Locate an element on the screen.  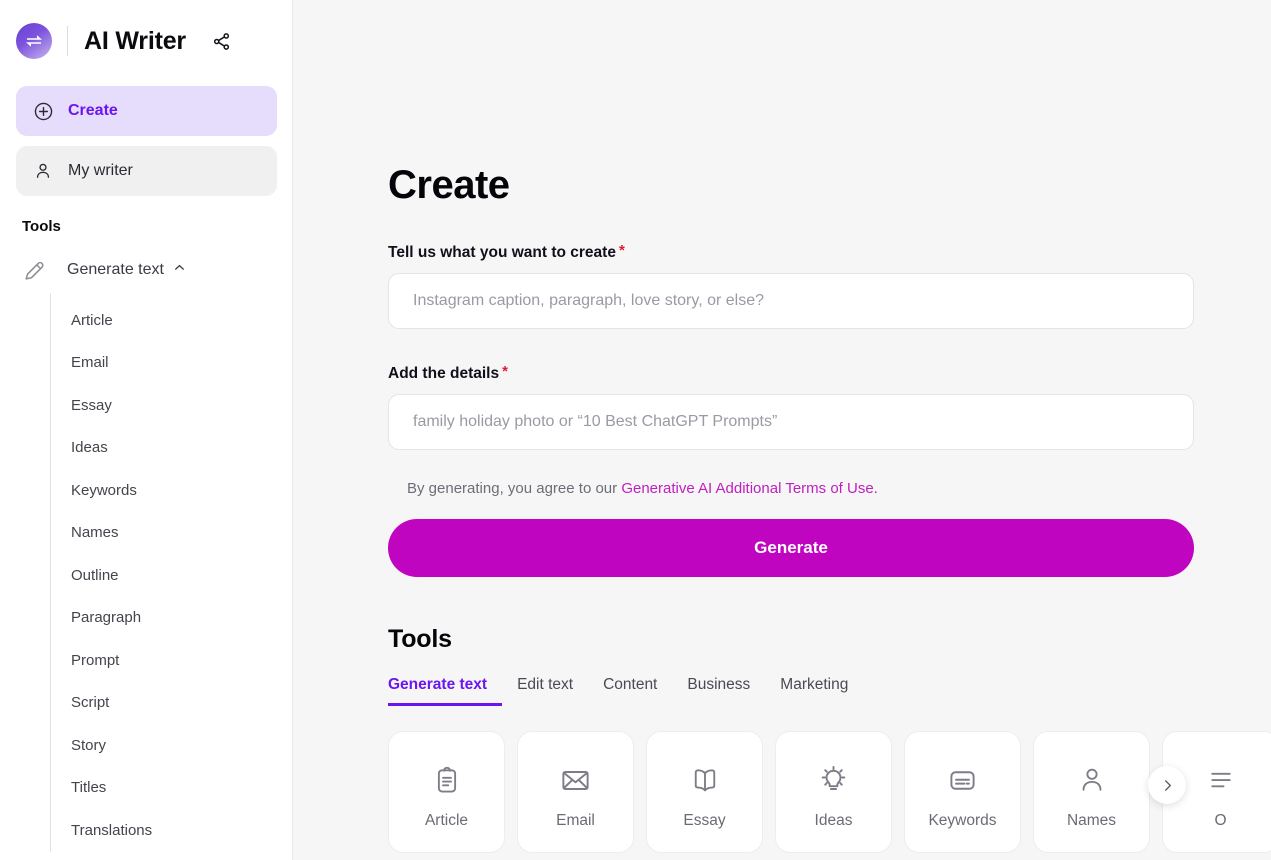
sidebar-subitem-translations: Translations is located at coordinates (182, 830).